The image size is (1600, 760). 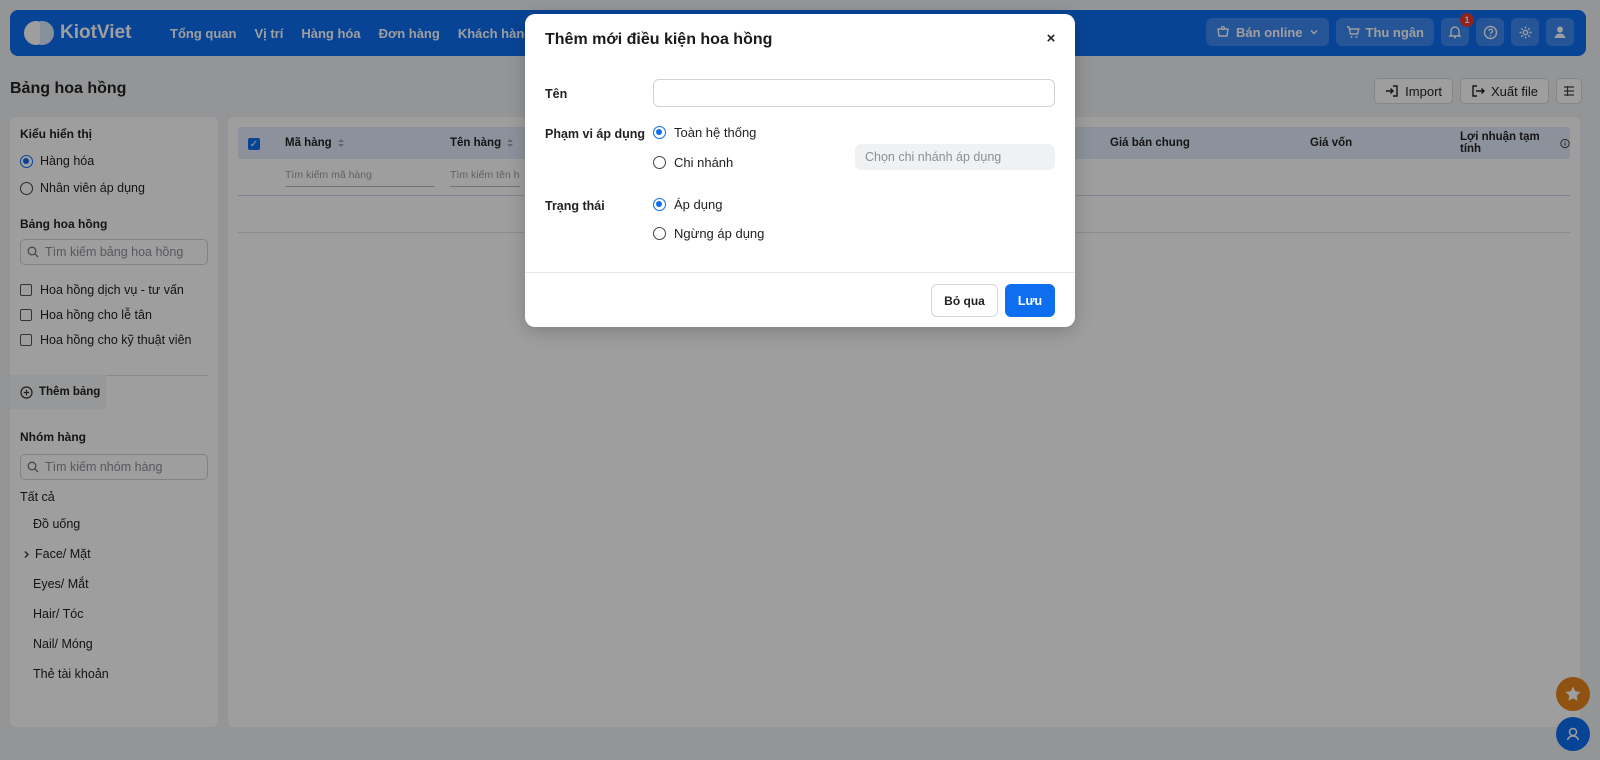 What do you see at coordinates (1051, 38) in the screenshot?
I see `close-icon: ×` at bounding box center [1051, 38].